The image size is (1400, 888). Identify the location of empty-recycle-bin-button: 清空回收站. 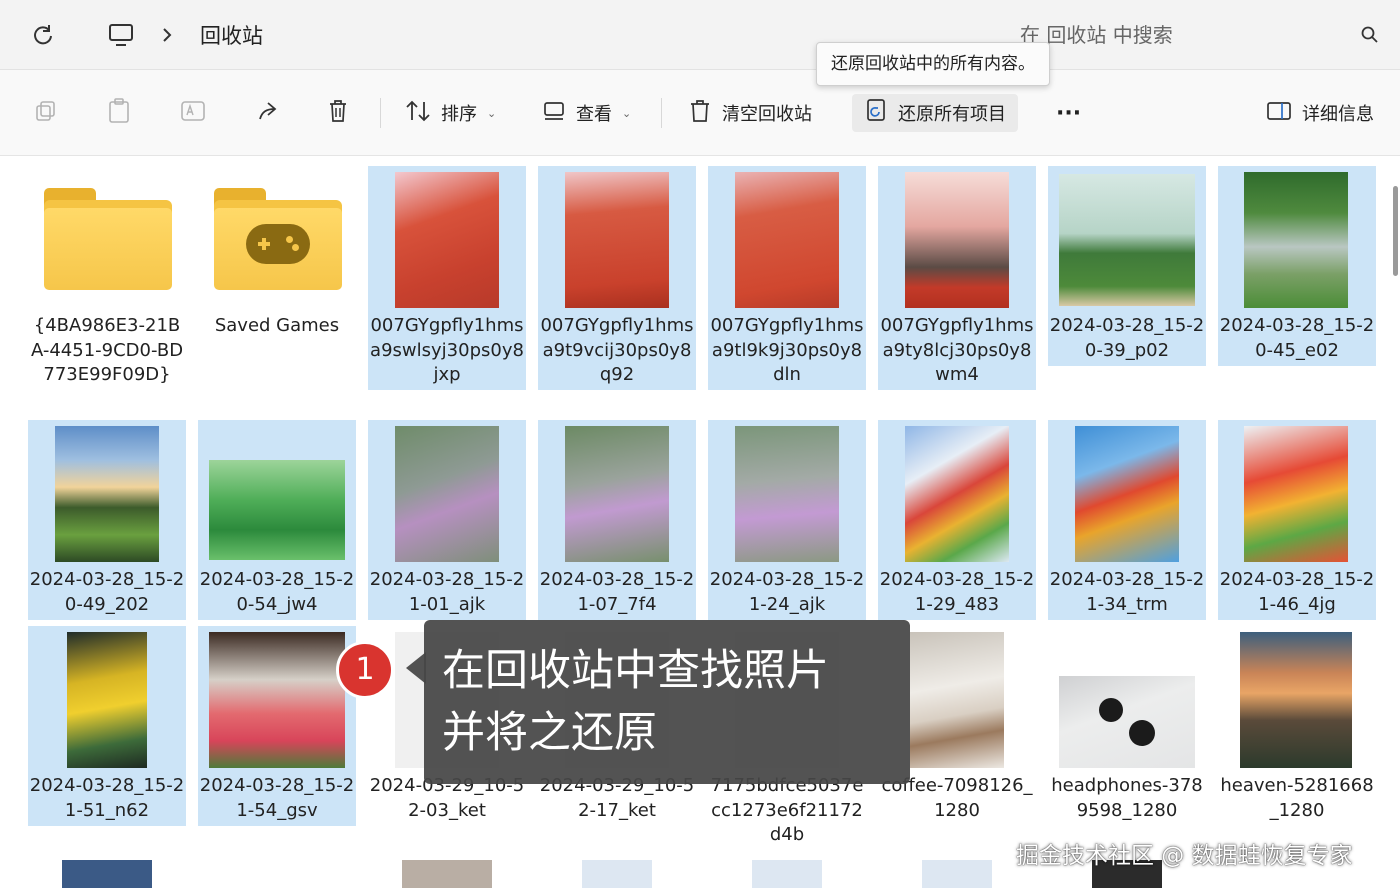
(750, 113).